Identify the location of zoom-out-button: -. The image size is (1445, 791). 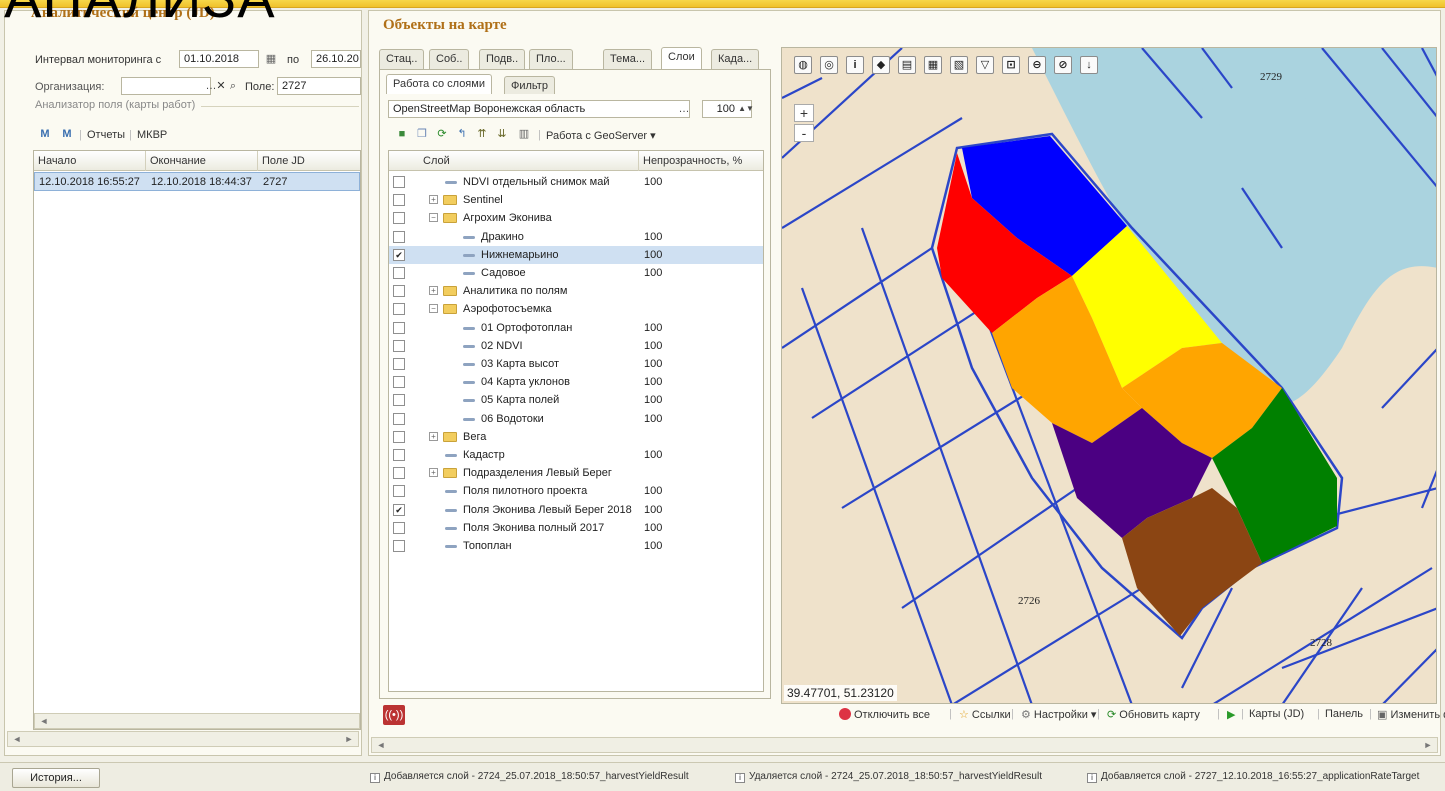
(804, 133).